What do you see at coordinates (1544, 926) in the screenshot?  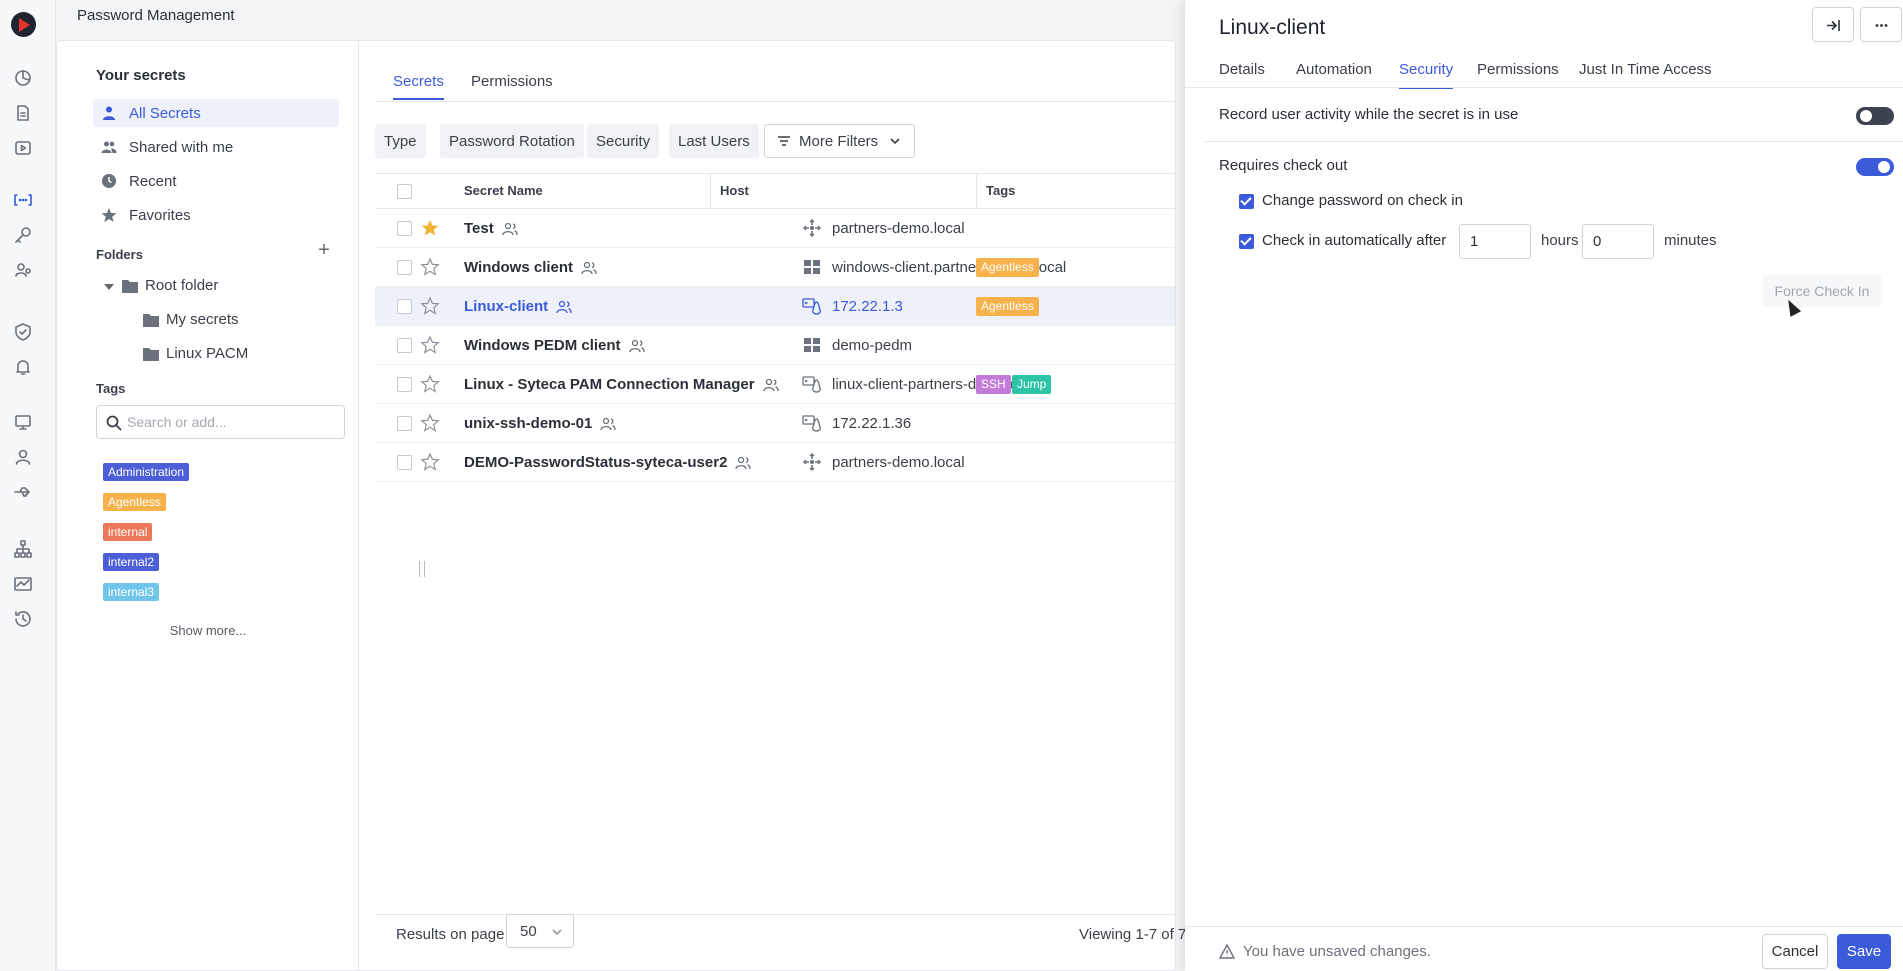 I see `drawer-footer-divider` at bounding box center [1544, 926].